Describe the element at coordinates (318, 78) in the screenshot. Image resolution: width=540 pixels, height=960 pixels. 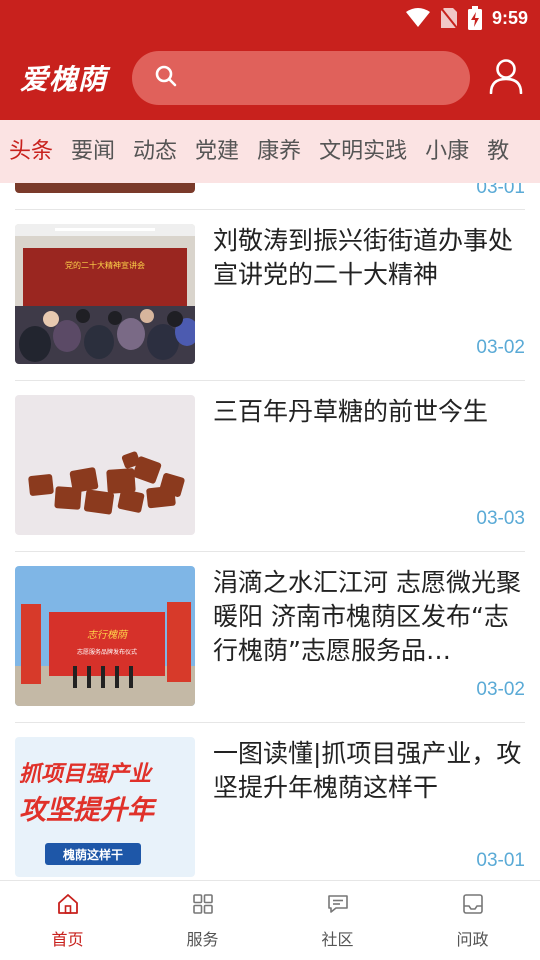
I see `search-input` at that location.